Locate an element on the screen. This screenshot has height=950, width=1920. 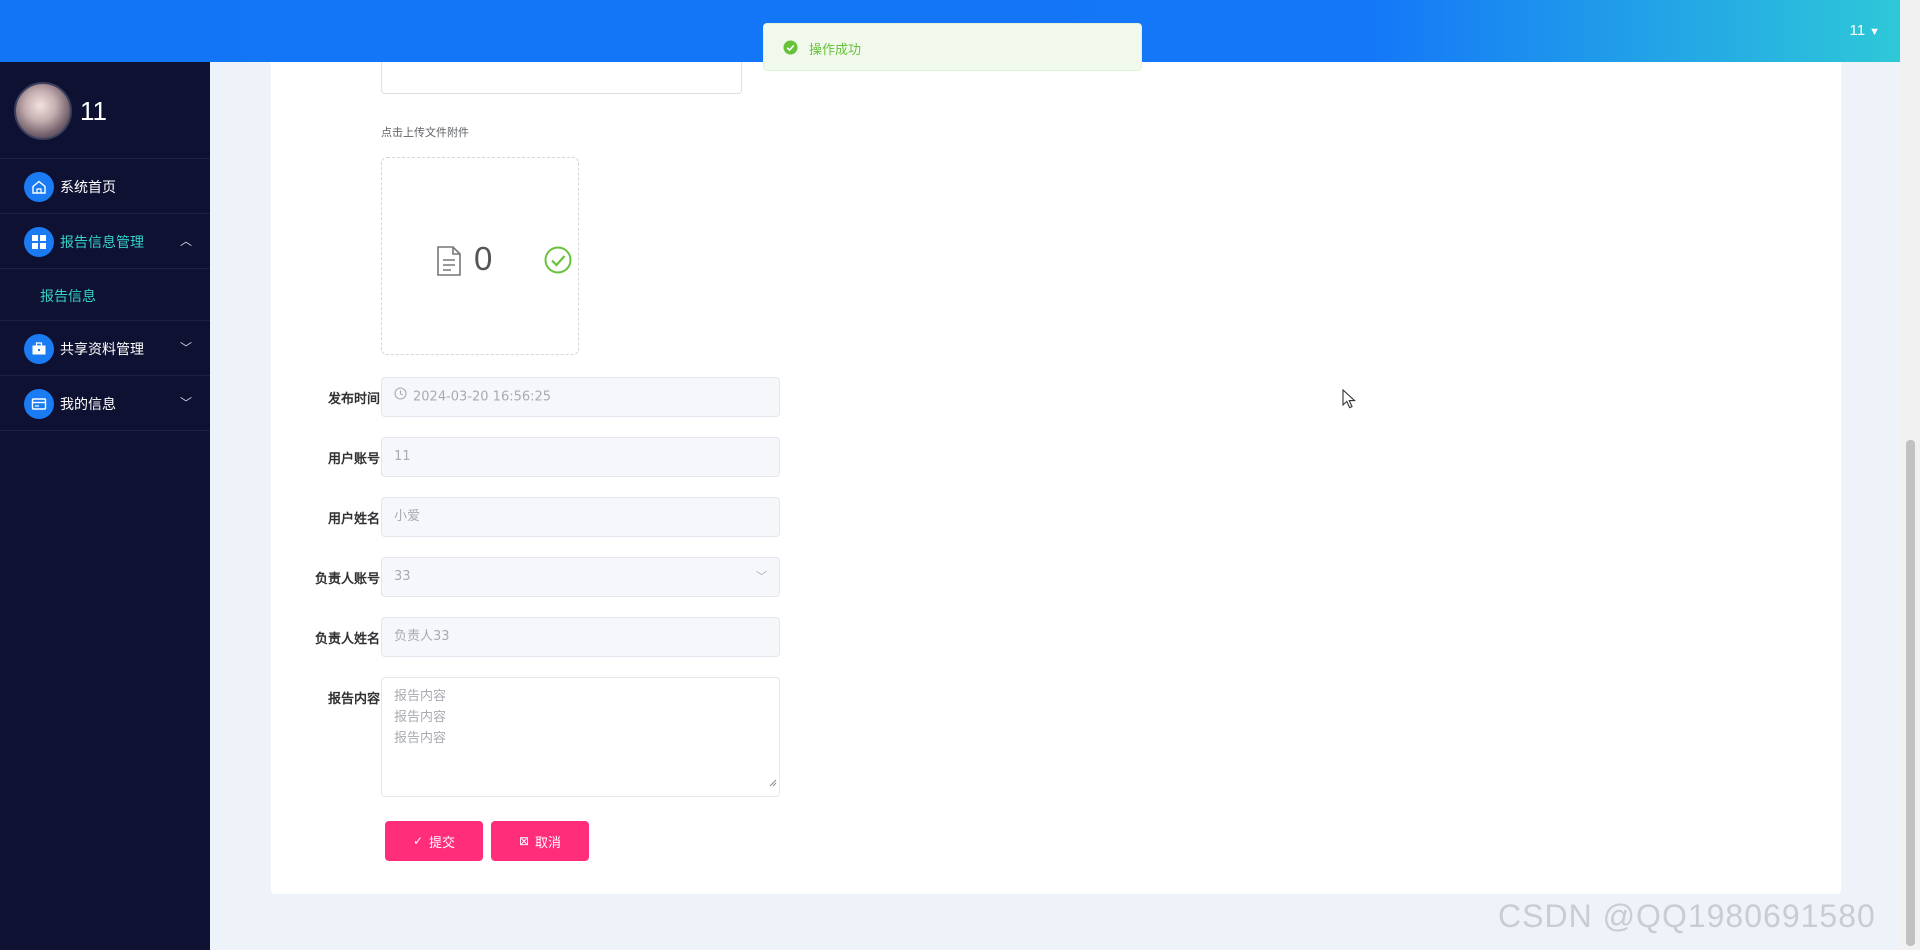
user-account-label: 用户账号 is located at coordinates (353, 459).